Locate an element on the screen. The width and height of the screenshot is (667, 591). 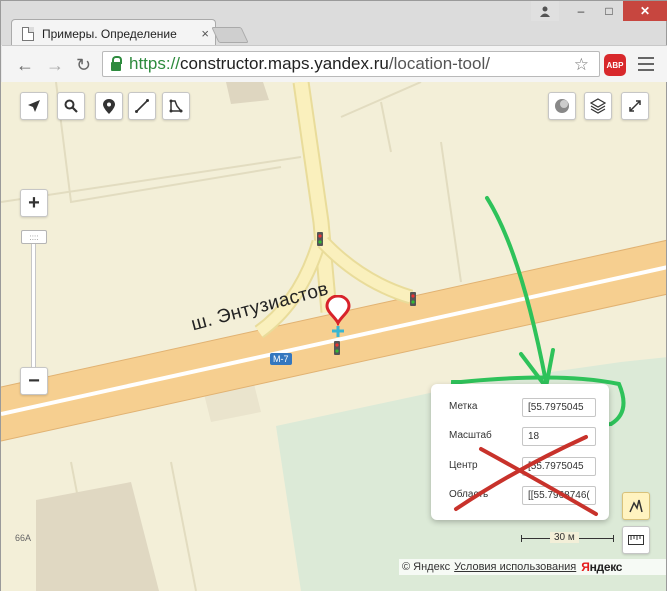
browser-tab: Примеры. Определение × is located at coordinates (113, 33).